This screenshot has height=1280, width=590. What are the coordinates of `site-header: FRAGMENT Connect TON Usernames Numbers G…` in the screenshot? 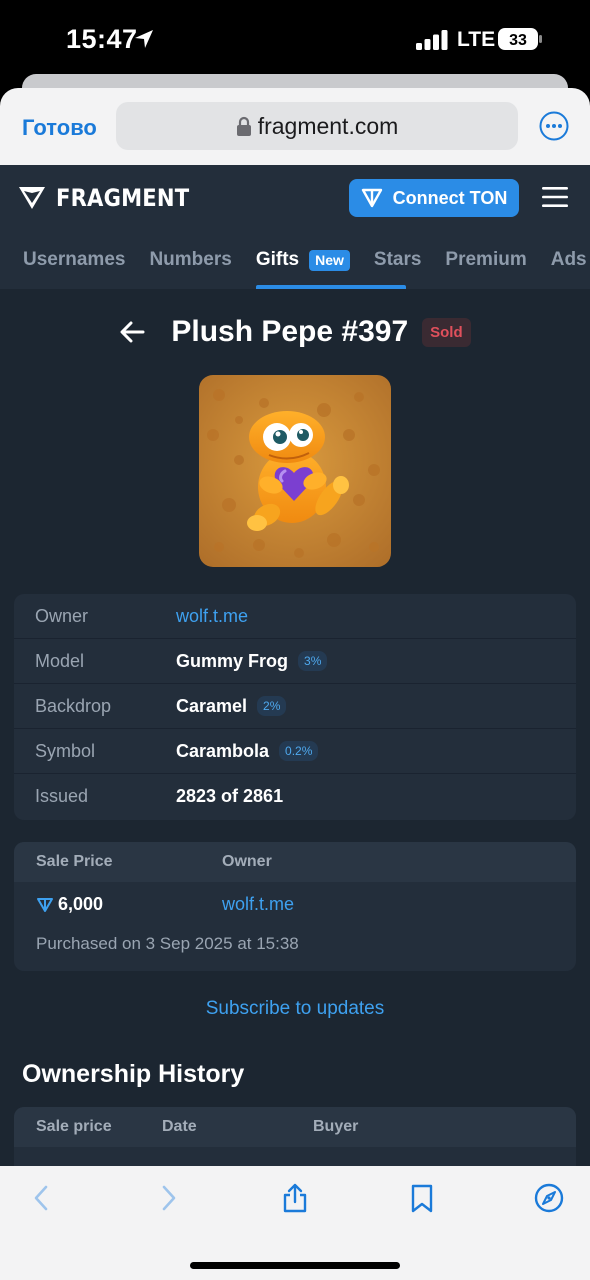 It's located at (295, 227).